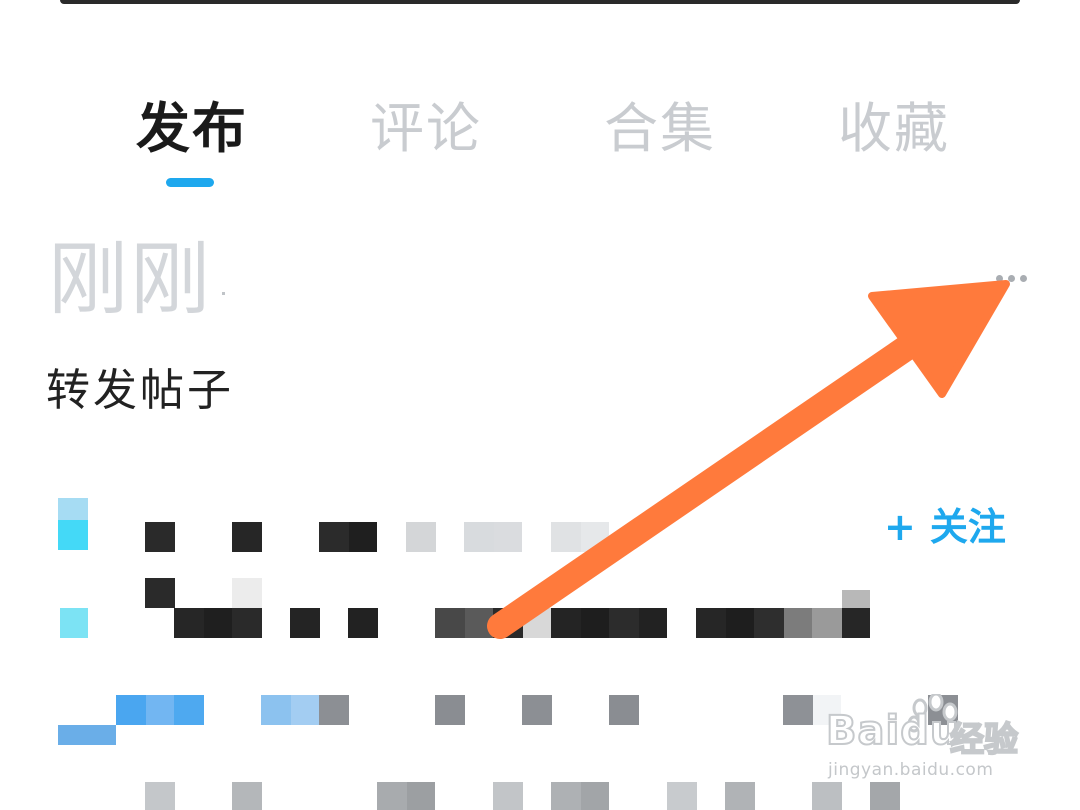 This screenshot has height=810, width=1080. Describe the element at coordinates (1016, 278) in the screenshot. I see `more-horizontal-icon` at that location.